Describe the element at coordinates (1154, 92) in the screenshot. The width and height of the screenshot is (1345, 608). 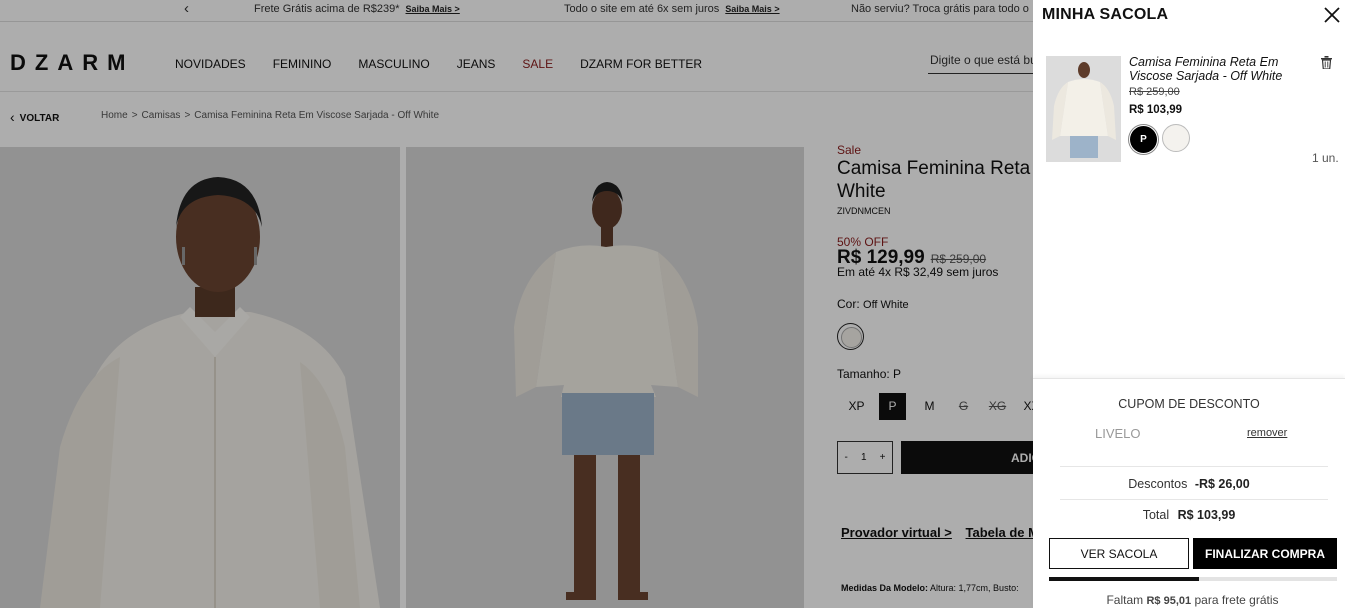
I see `cart-item-old-price: R$ 259,00` at that location.